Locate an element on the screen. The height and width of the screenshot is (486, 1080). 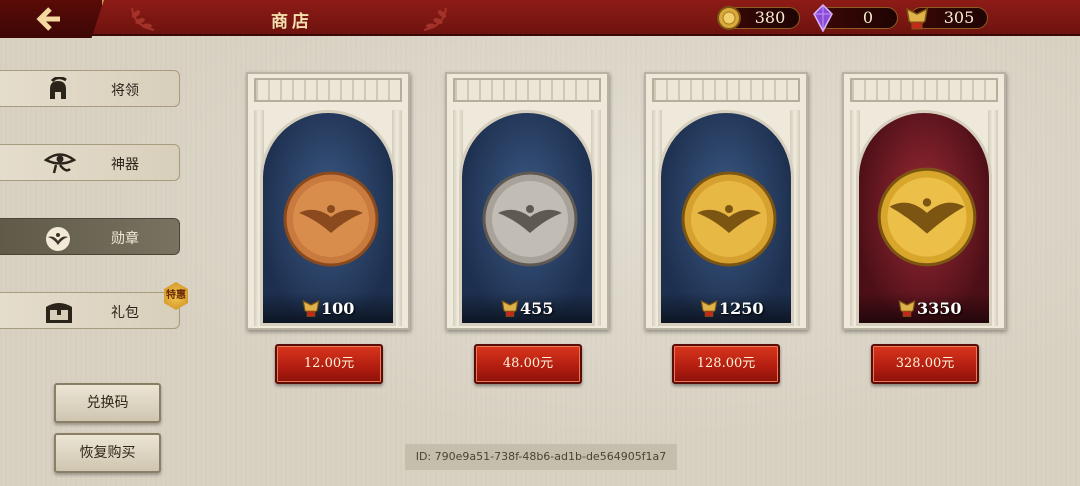
back-button is located at coordinates (52, 19).